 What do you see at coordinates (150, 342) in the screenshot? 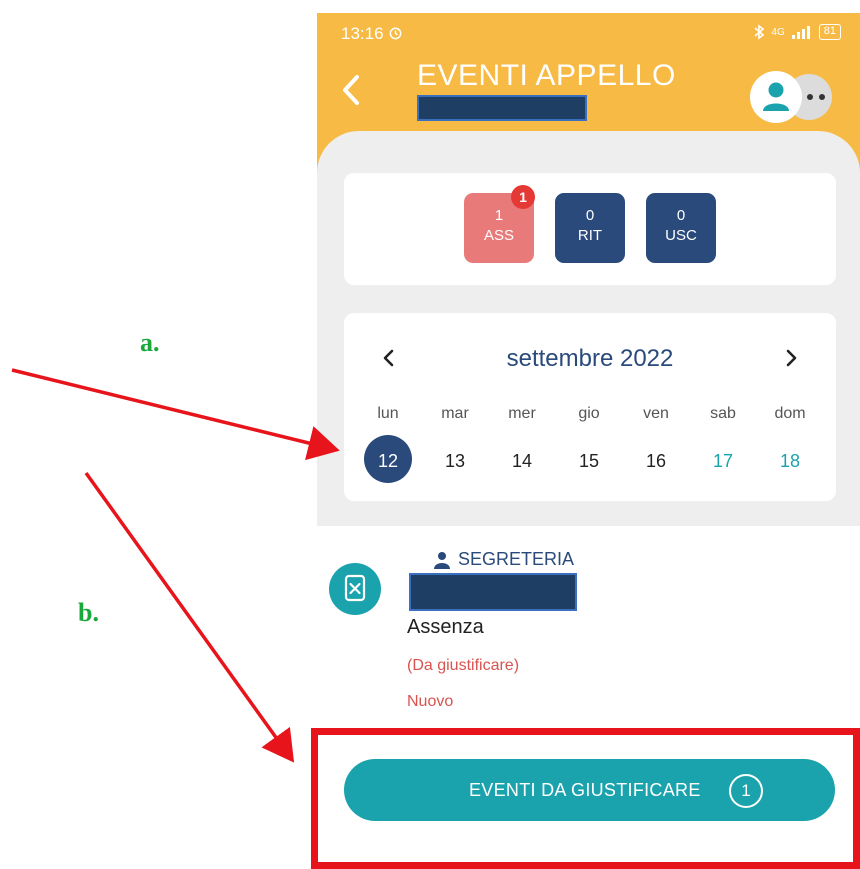
I see `annotation-label-a: a.` at bounding box center [150, 342].